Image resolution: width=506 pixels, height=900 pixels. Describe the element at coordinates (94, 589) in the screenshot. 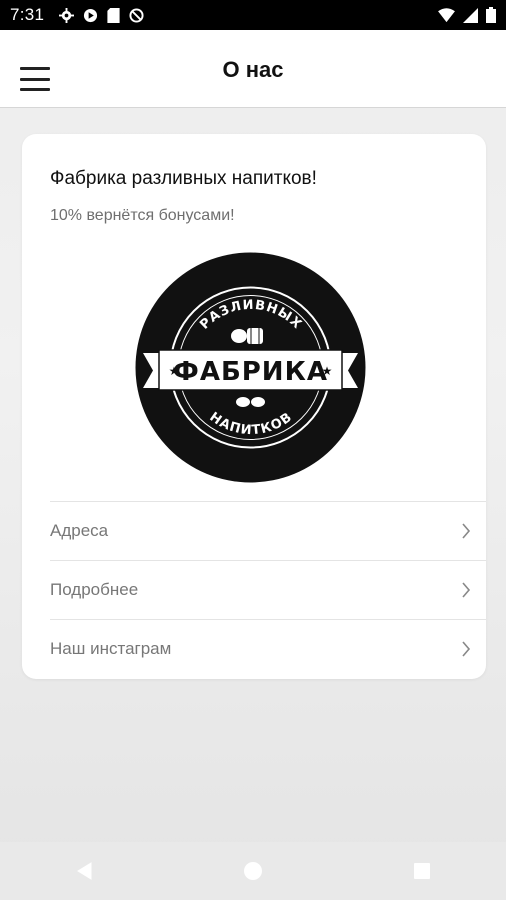

I see `menu-item-label: Подробнее` at that location.